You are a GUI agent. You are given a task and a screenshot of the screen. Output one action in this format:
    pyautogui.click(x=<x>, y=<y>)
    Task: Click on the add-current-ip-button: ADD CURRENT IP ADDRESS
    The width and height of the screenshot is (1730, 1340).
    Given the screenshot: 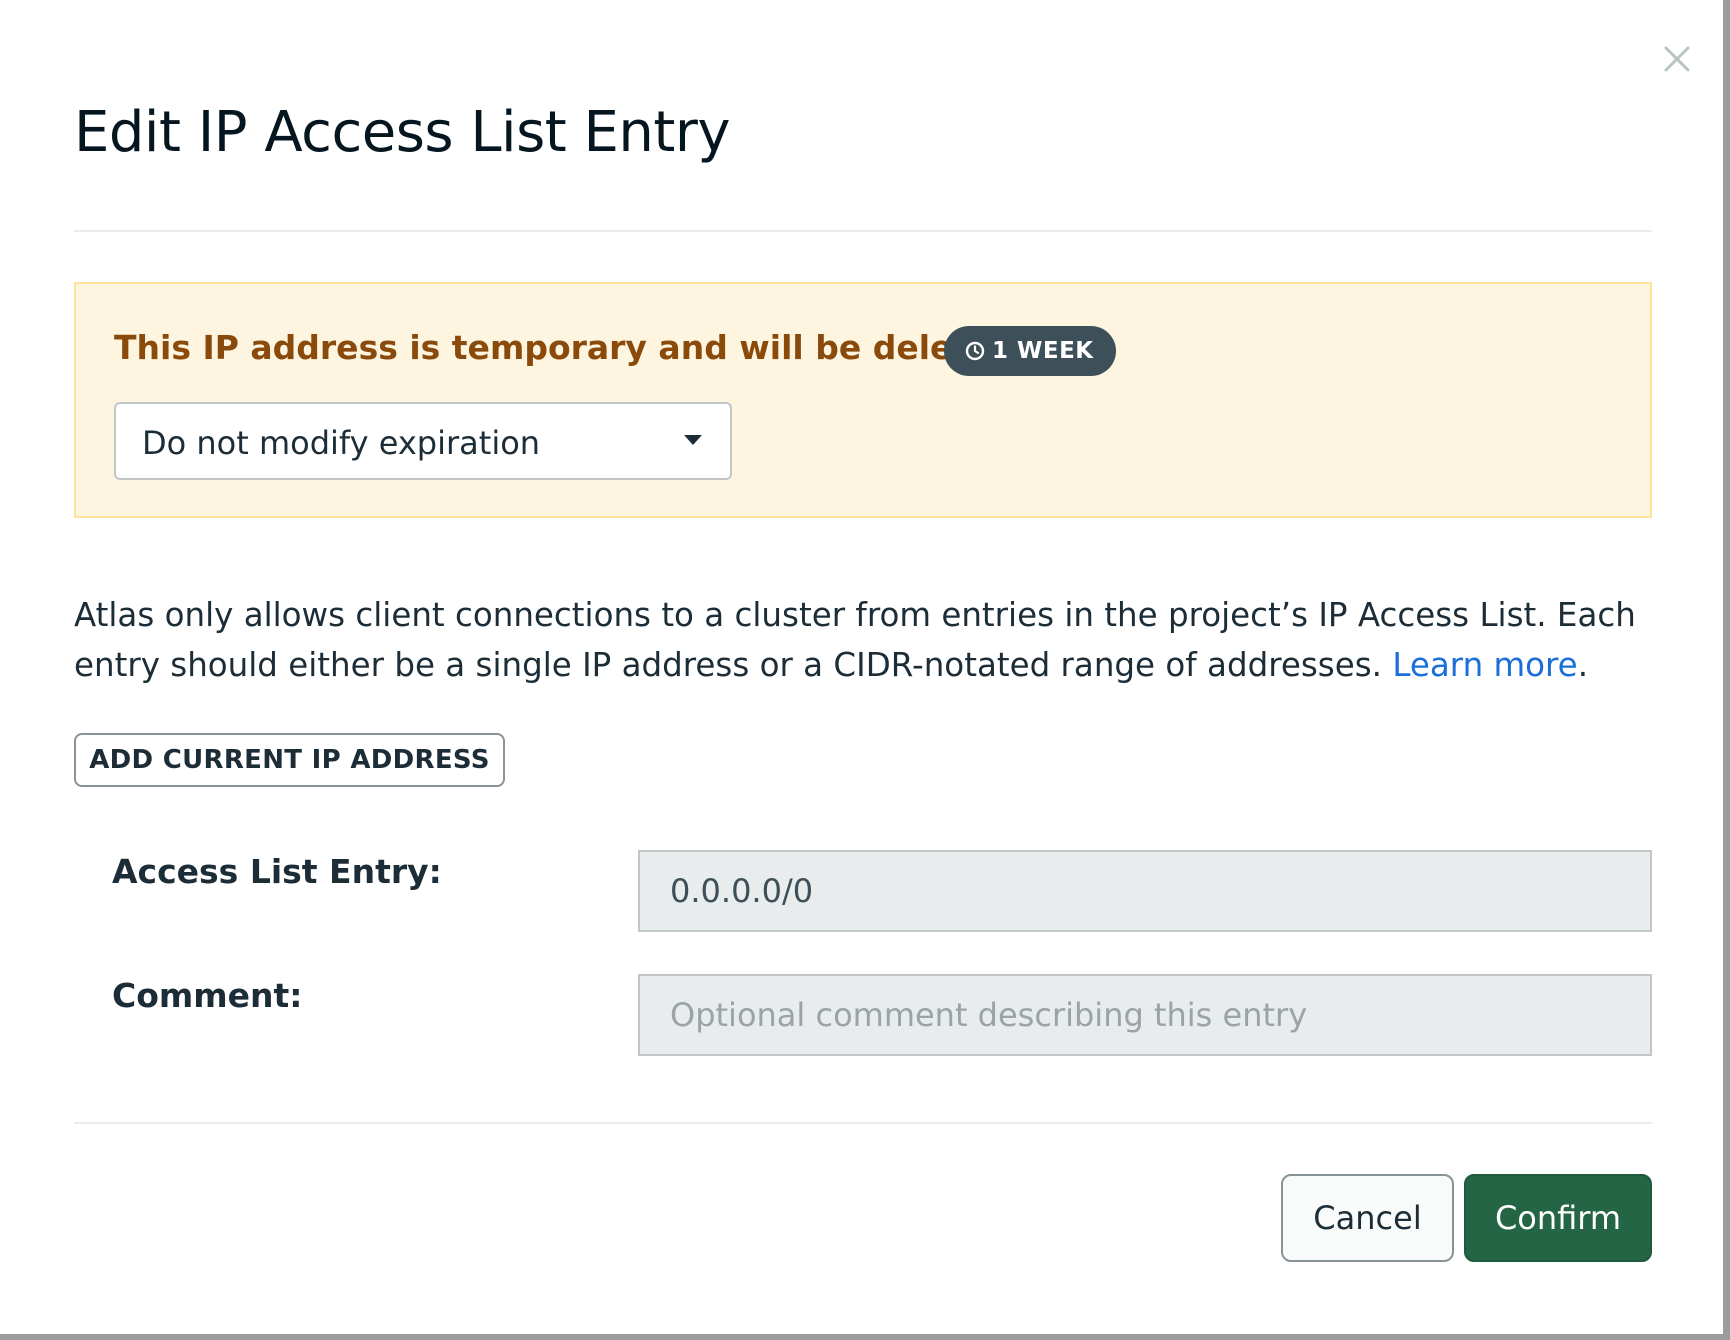 What is the action you would take?
    pyautogui.click(x=289, y=760)
    